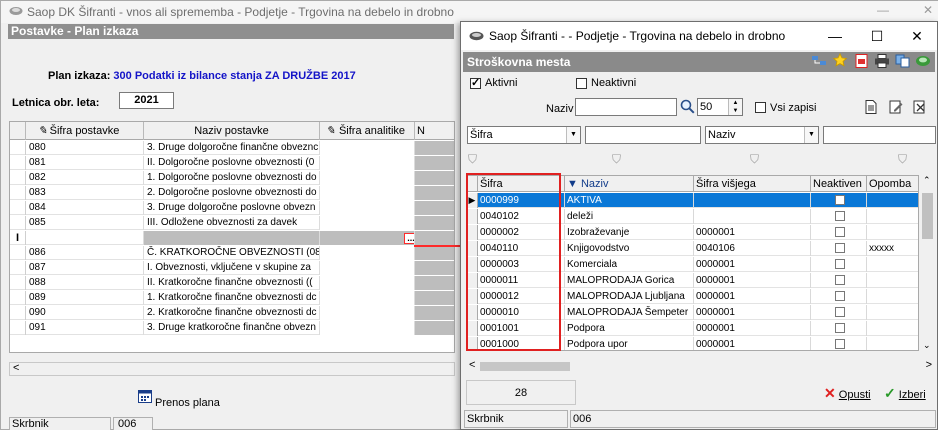  I want to click on column-header-opomba: Opomba, so click(892, 184).